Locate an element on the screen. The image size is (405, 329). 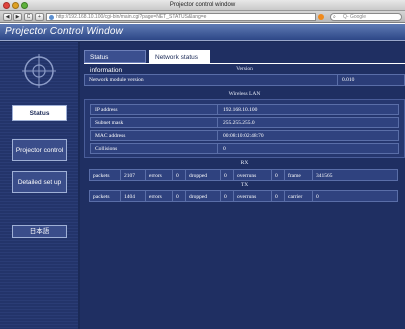
tx-dropped-value: 0 is located at coordinates (227, 196).